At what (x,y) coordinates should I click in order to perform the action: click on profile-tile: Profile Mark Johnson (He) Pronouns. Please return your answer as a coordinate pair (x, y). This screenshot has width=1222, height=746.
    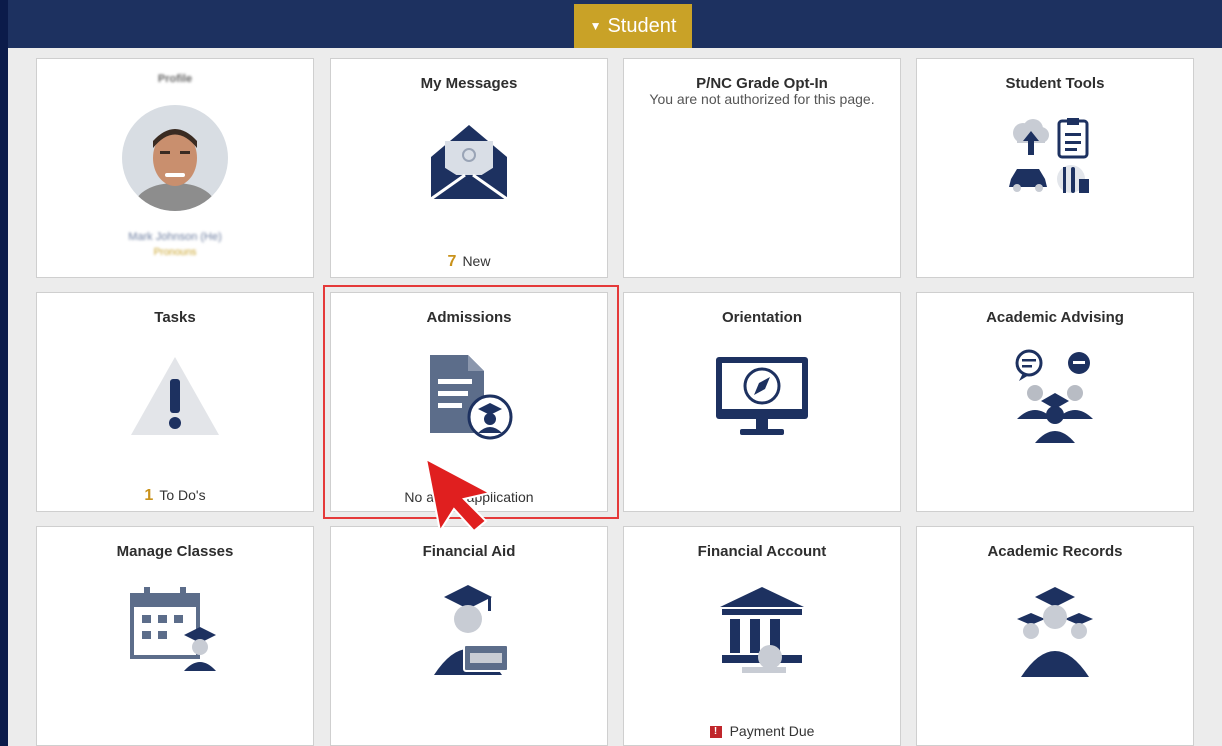
    Looking at the image, I should click on (175, 168).